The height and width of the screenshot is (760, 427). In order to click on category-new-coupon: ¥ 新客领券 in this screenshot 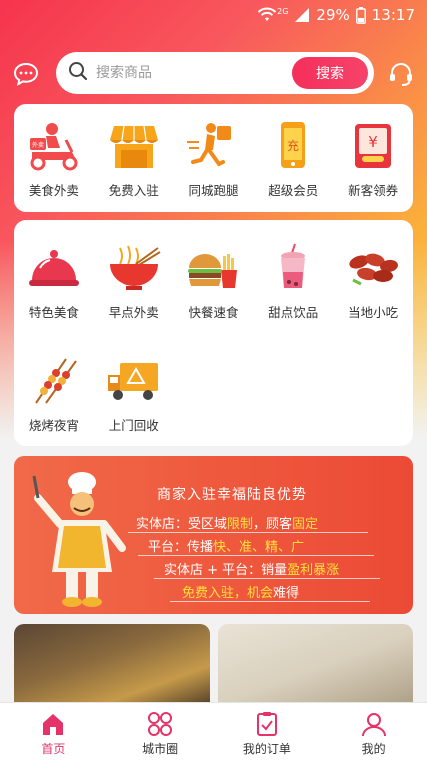, I will do `click(373, 158)`.